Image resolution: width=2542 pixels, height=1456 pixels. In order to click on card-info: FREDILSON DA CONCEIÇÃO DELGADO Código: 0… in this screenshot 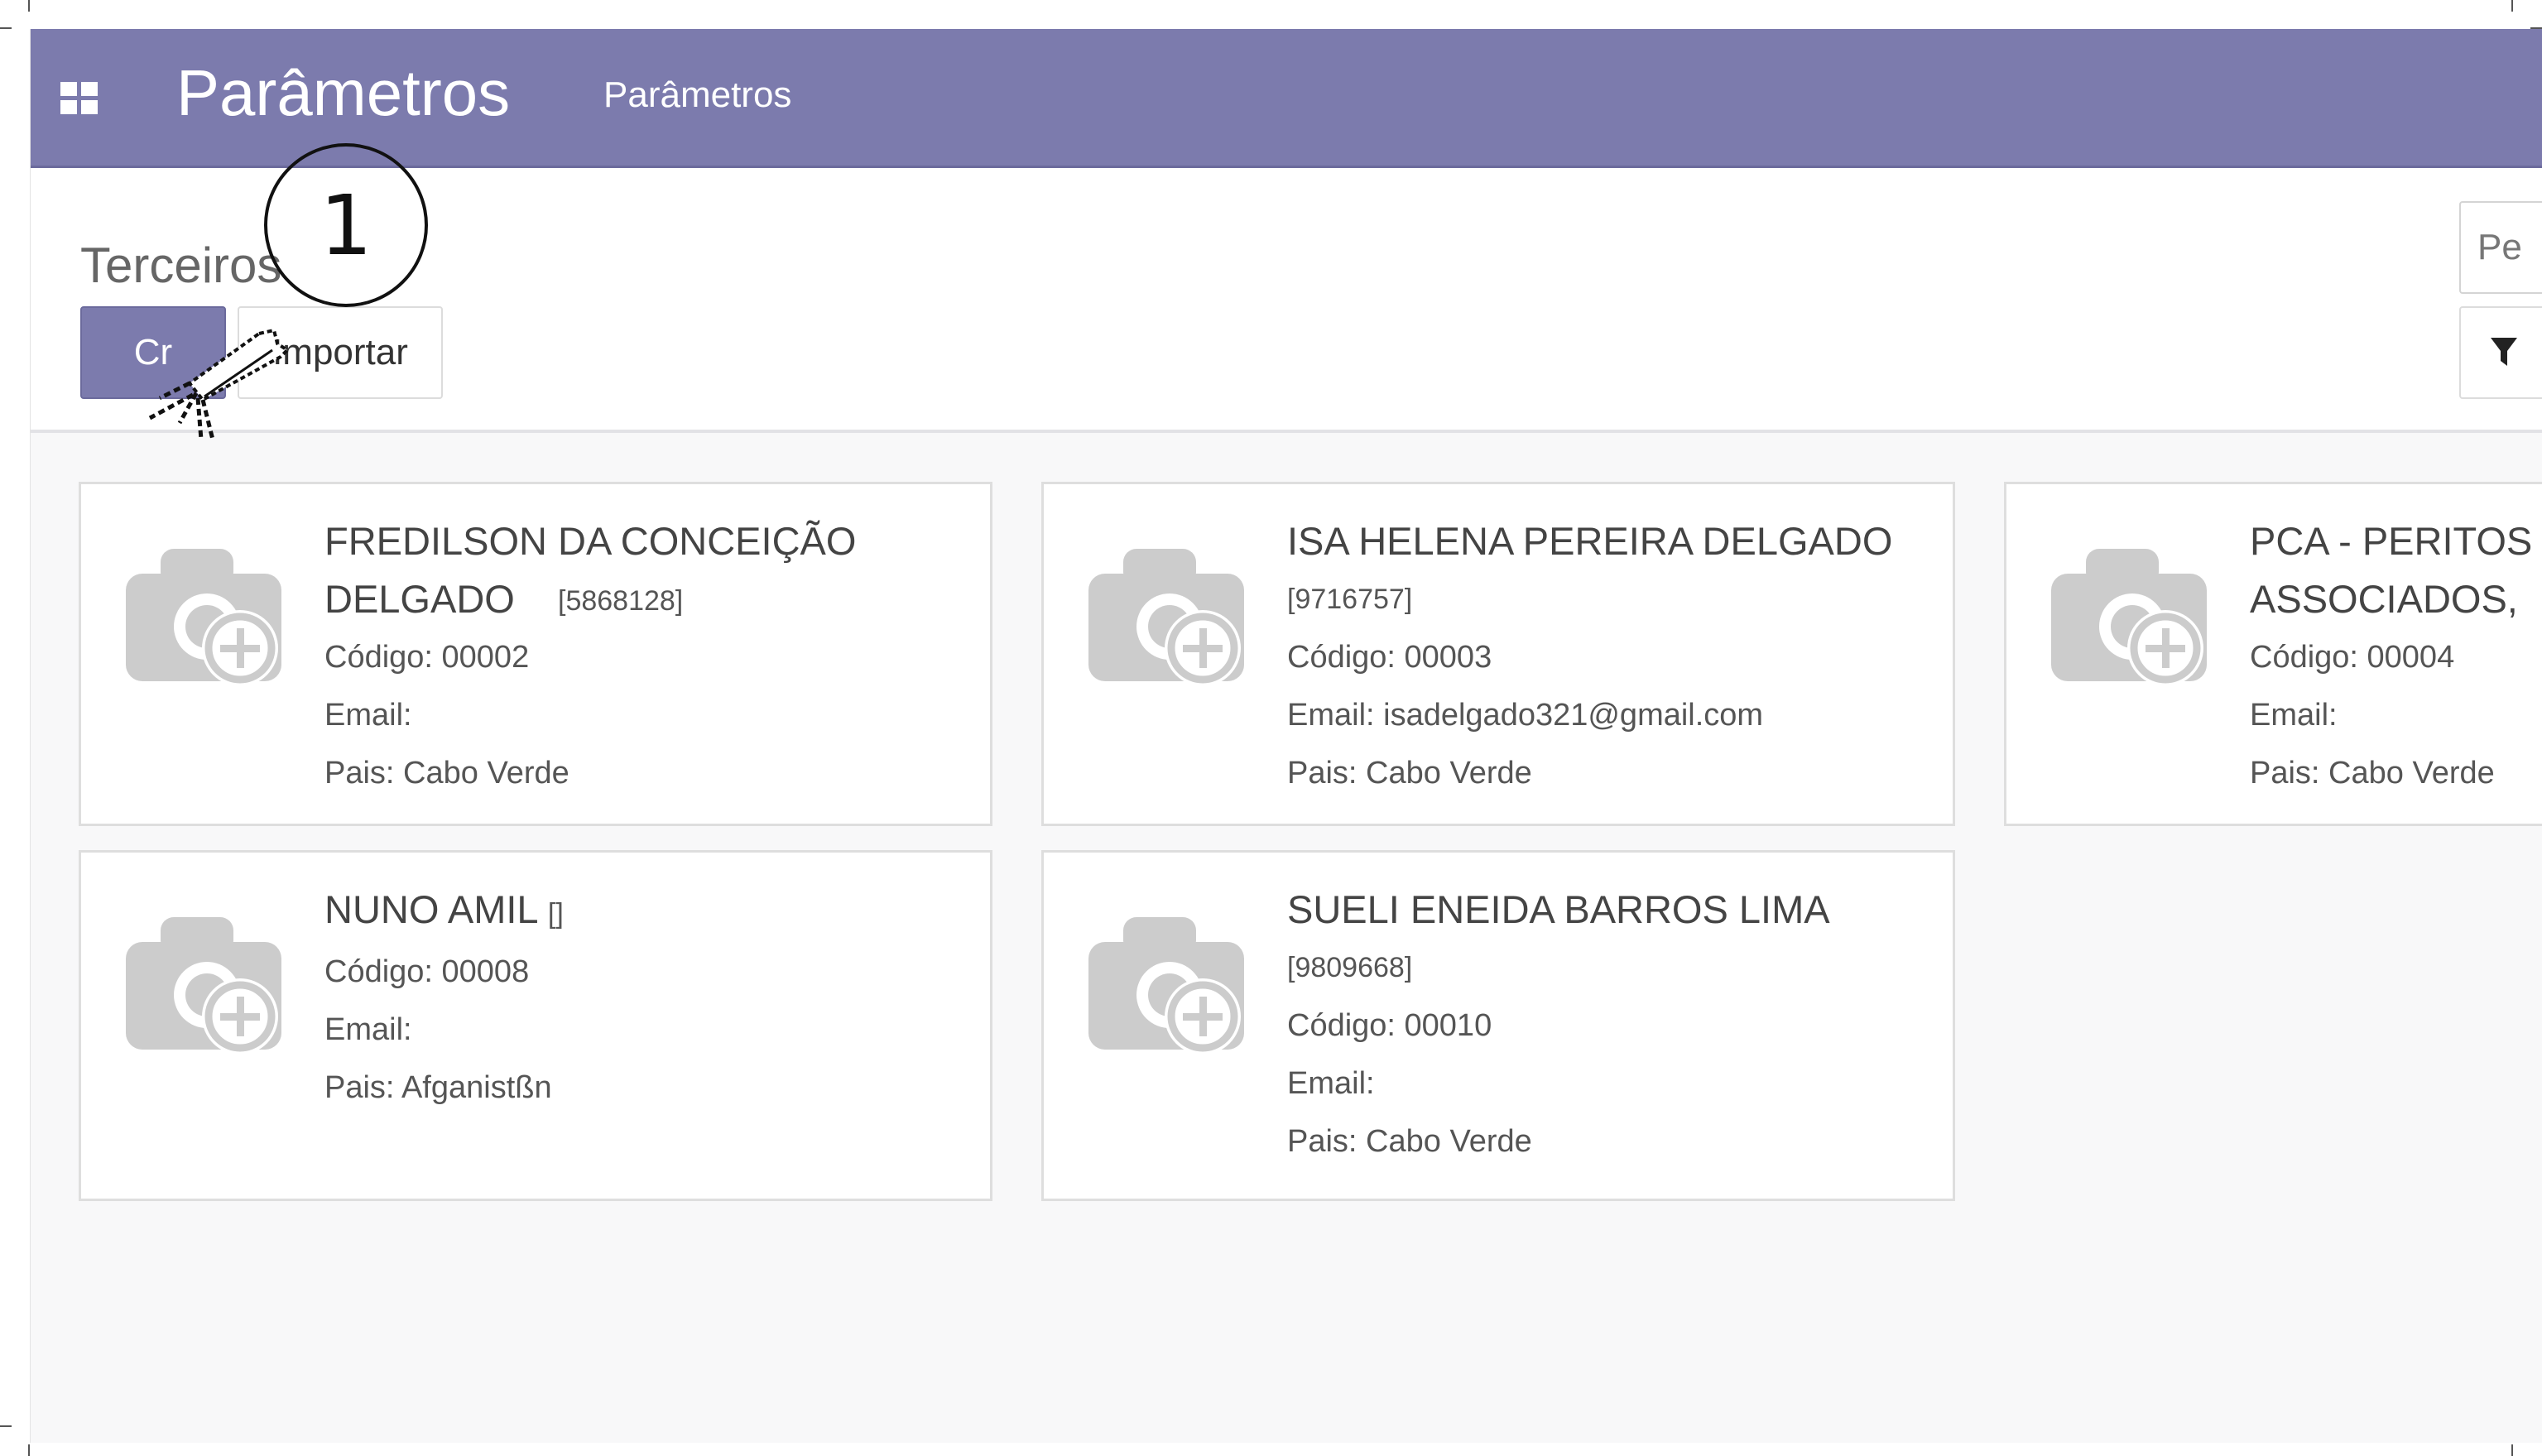, I will do `click(652, 657)`.